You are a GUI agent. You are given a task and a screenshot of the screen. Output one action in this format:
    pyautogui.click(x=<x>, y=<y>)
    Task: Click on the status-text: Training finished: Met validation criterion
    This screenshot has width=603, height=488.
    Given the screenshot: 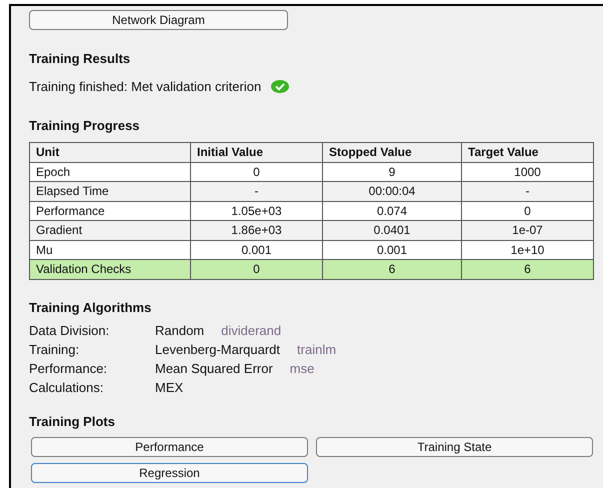 What is the action you would take?
    pyautogui.click(x=145, y=87)
    